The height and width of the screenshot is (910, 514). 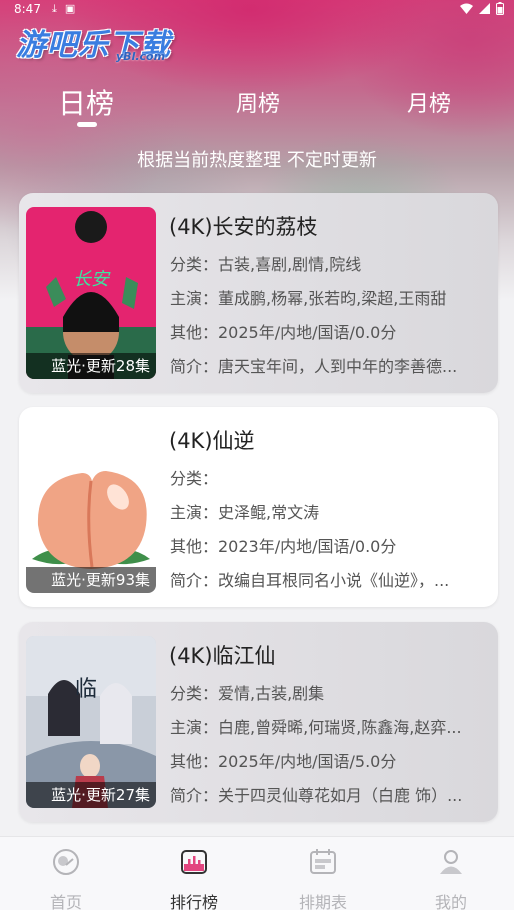 What do you see at coordinates (91, 795) in the screenshot?
I see `episode-badge: 蓝光·更新27集` at bounding box center [91, 795].